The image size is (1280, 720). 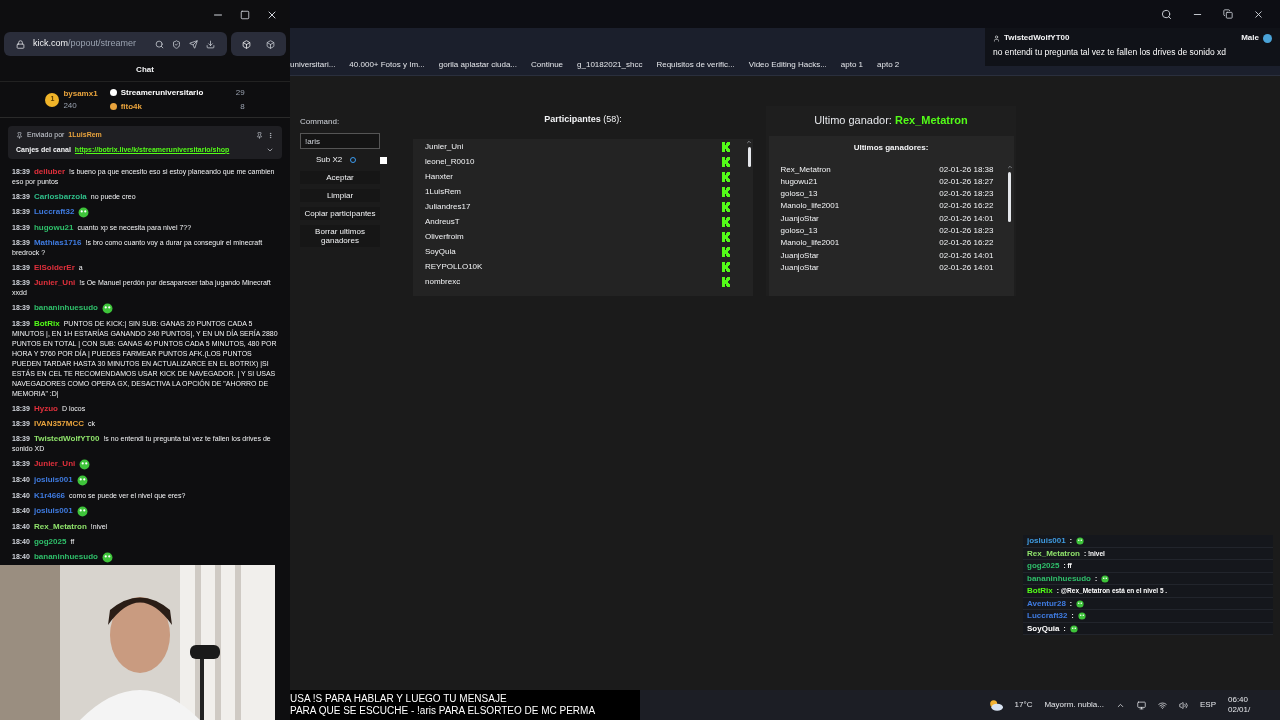 What do you see at coordinates (329, 160) in the screenshot?
I see `sub-label: Sub X2` at bounding box center [329, 160].